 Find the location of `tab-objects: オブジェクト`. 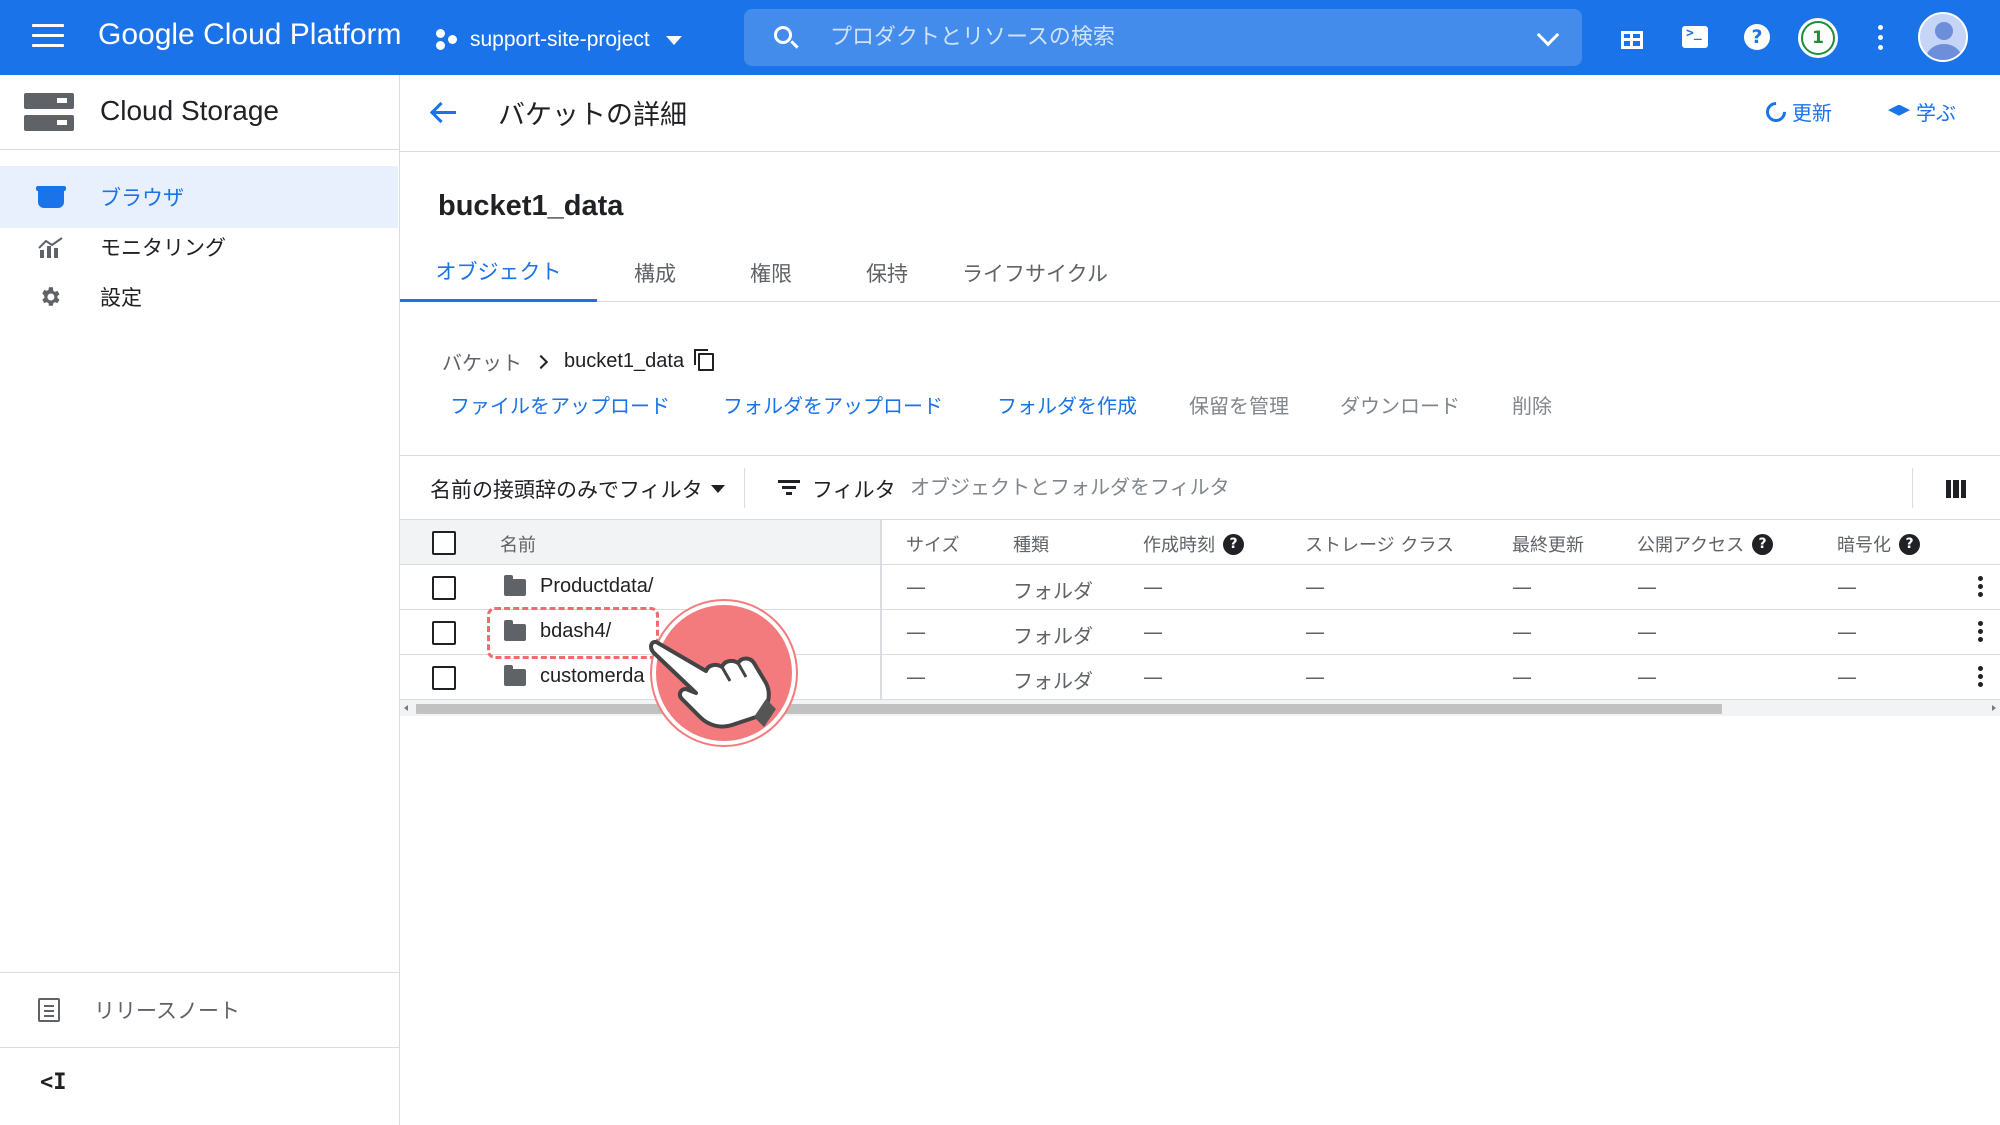

tab-objects: オブジェクト is located at coordinates (498, 272).